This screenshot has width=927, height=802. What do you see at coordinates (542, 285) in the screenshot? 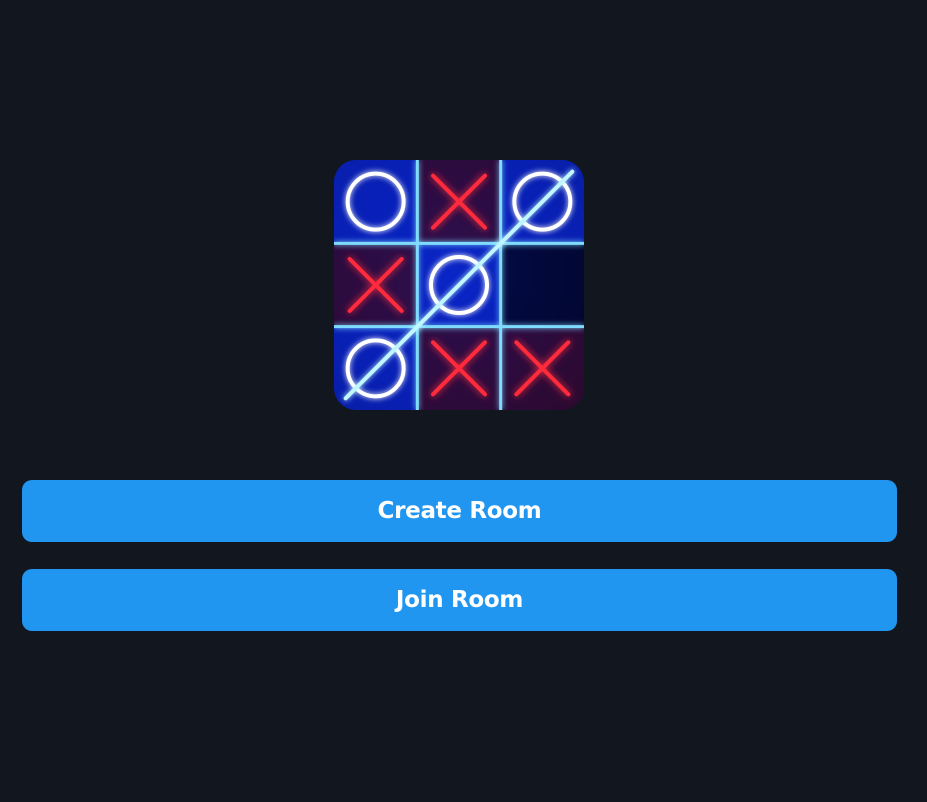
I see `board-cell` at bounding box center [542, 285].